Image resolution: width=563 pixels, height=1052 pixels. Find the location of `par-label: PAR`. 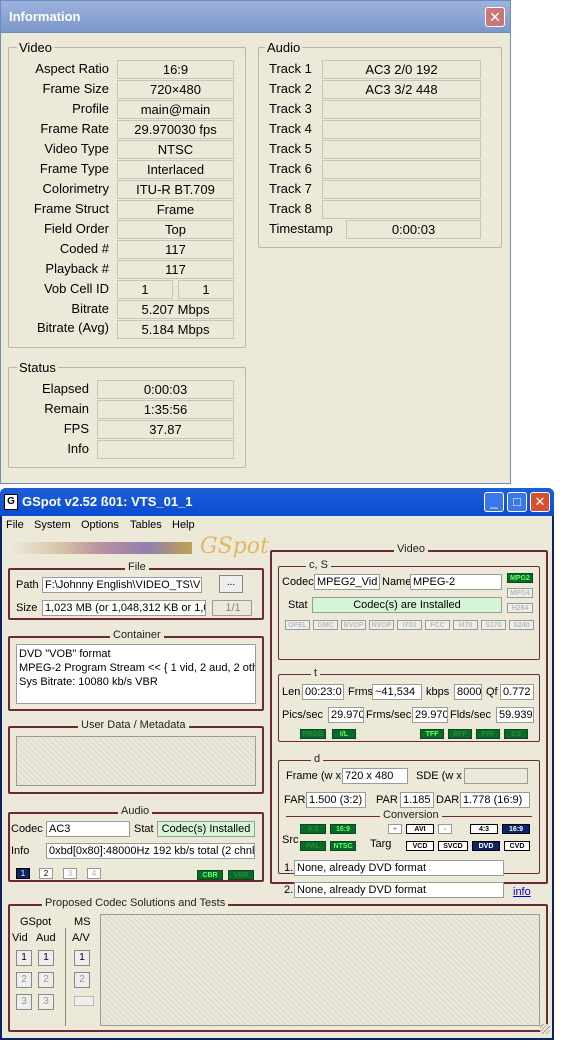

par-label: PAR is located at coordinates (387, 800).